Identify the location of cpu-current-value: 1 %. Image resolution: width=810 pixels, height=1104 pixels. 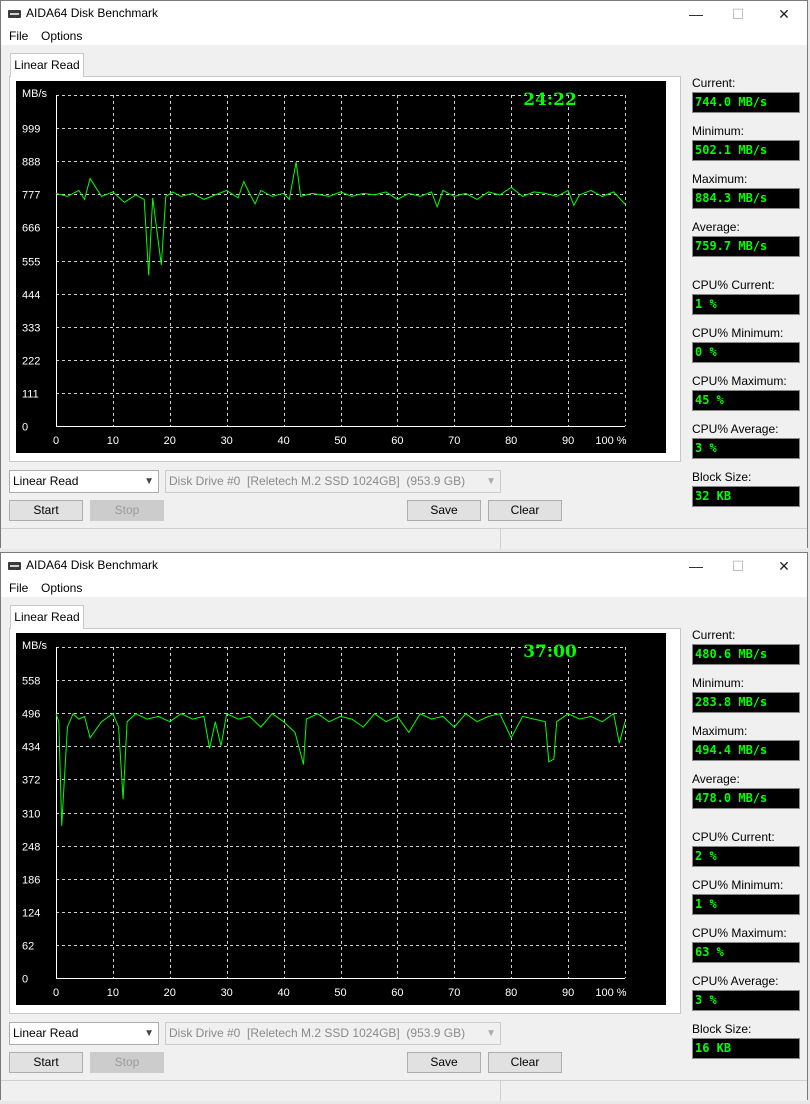
(746, 304).